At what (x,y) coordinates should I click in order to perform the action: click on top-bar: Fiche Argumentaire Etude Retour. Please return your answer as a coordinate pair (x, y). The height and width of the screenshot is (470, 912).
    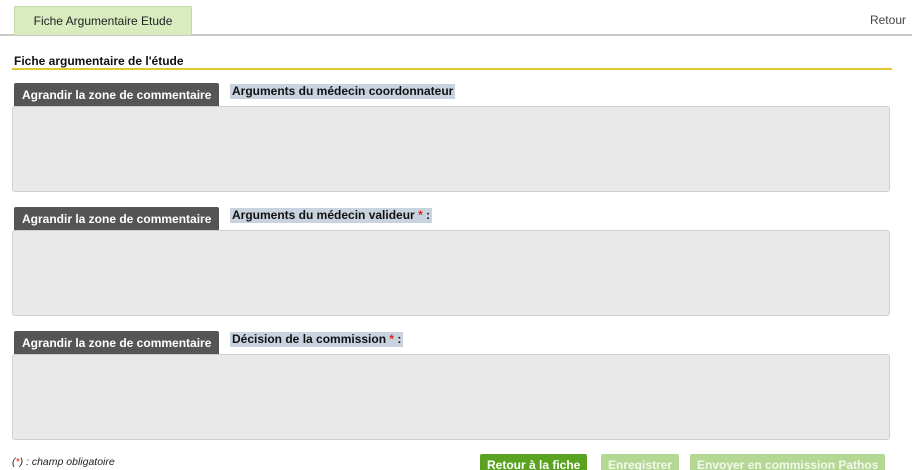
    Looking at the image, I should click on (456, 18).